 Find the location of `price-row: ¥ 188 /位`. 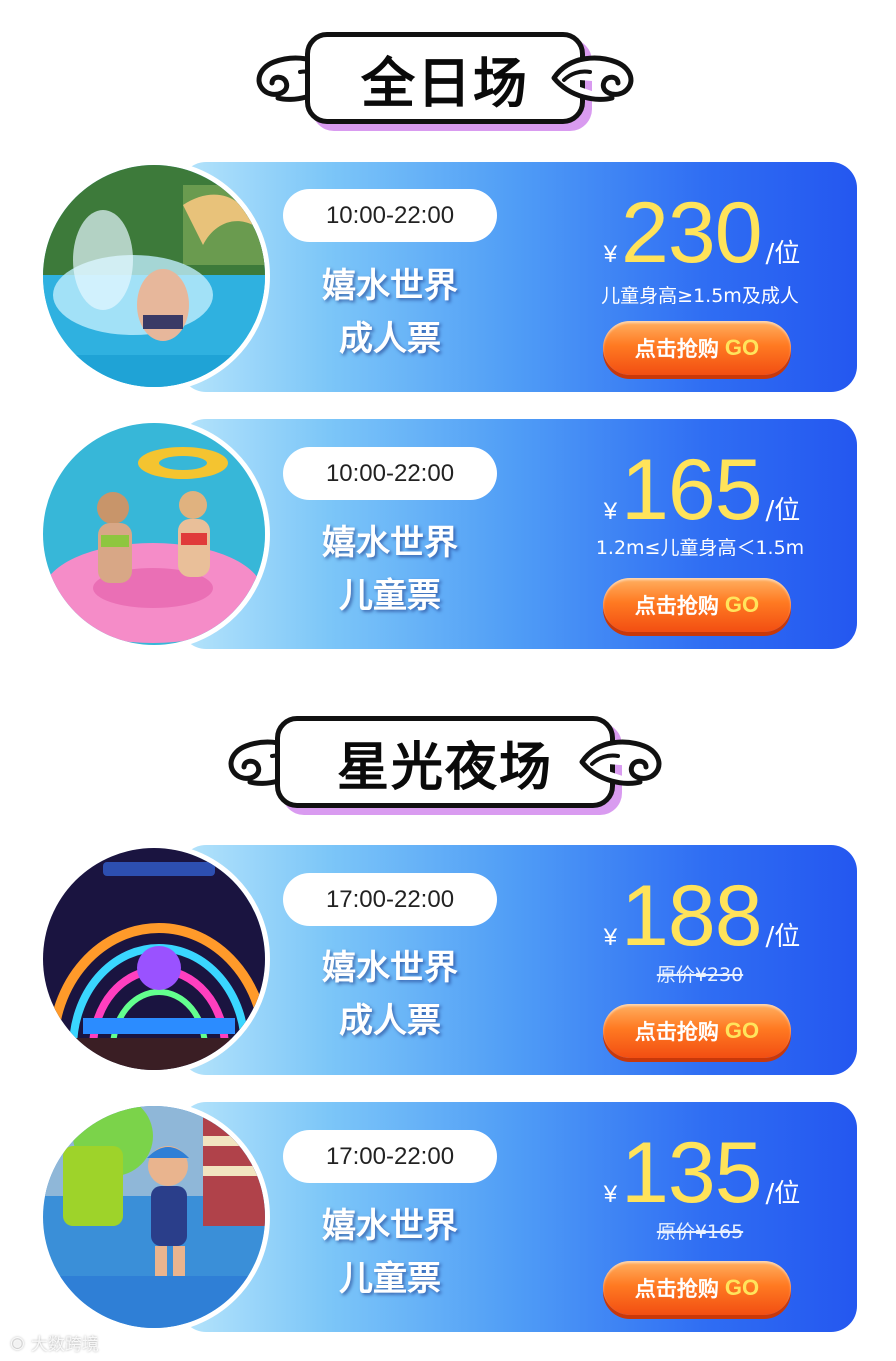

price-row: ¥ 188 /位 is located at coordinates (702, 916).